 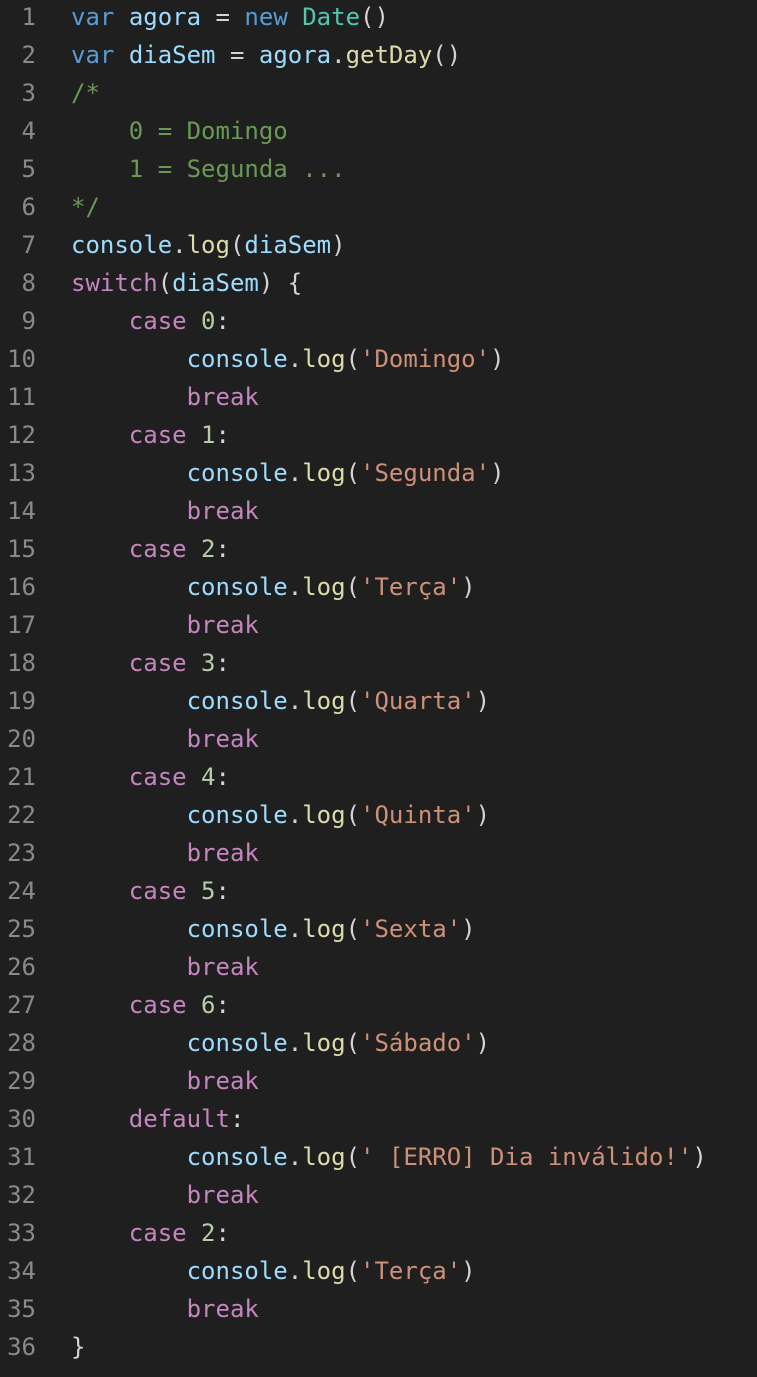 What do you see at coordinates (396, 1045) in the screenshot?
I see `code-text: console.log('Sábado')` at bounding box center [396, 1045].